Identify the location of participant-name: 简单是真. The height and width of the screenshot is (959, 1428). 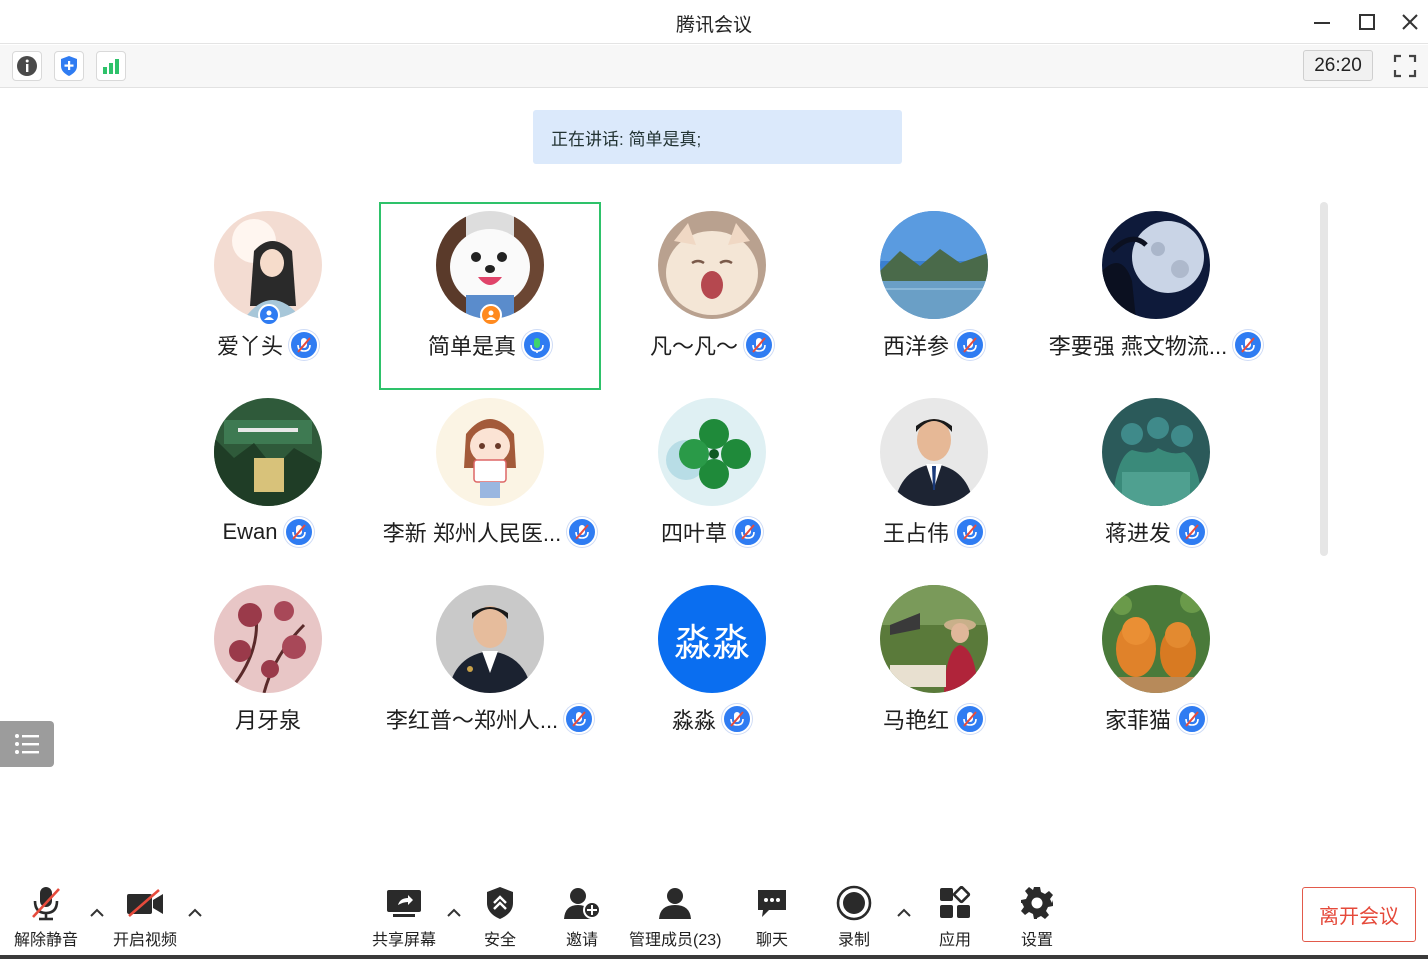
(471, 346).